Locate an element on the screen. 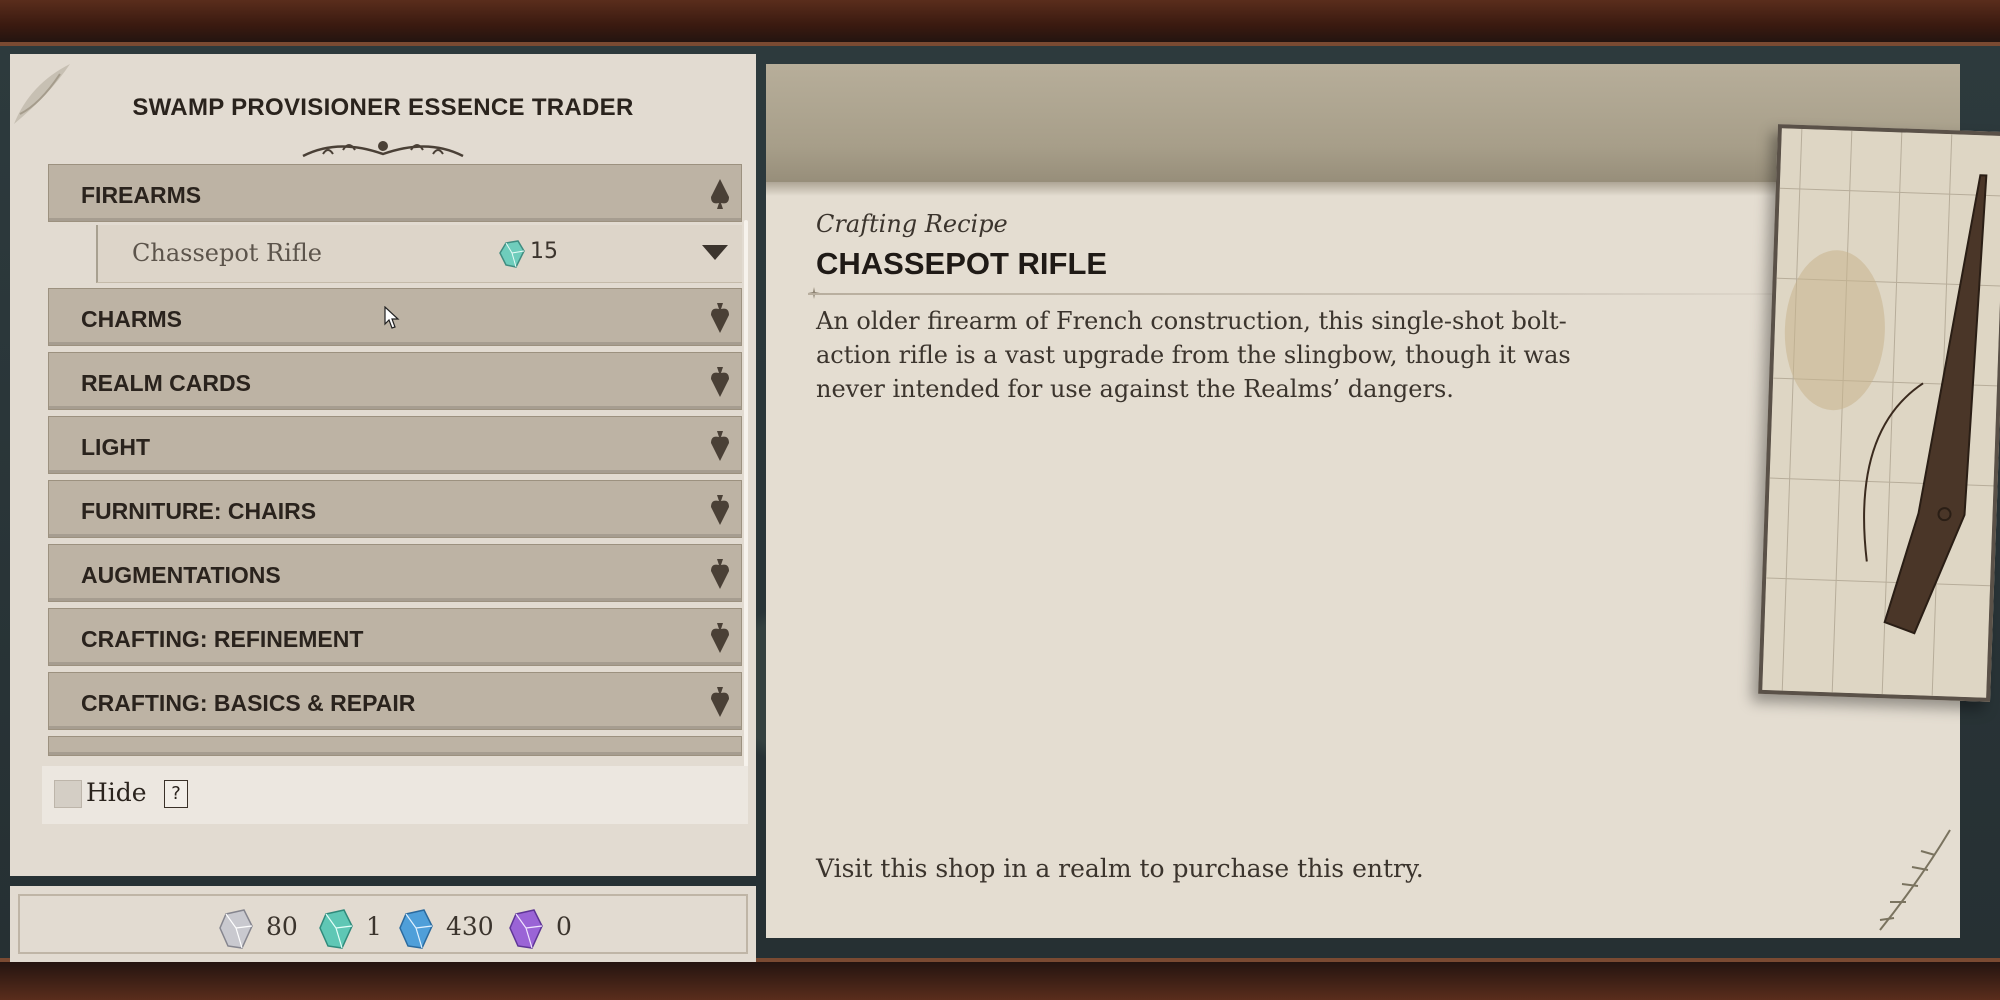 The image size is (2000, 1000). category-label: LIGHT is located at coordinates (115, 447).